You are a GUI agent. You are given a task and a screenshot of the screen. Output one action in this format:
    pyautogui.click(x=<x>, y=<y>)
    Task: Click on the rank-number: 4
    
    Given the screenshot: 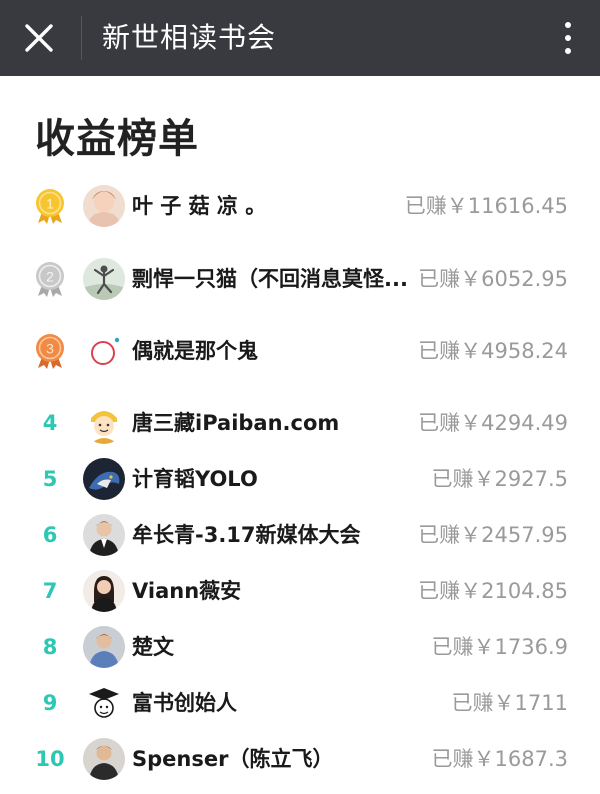 What is the action you would take?
    pyautogui.click(x=50, y=423)
    